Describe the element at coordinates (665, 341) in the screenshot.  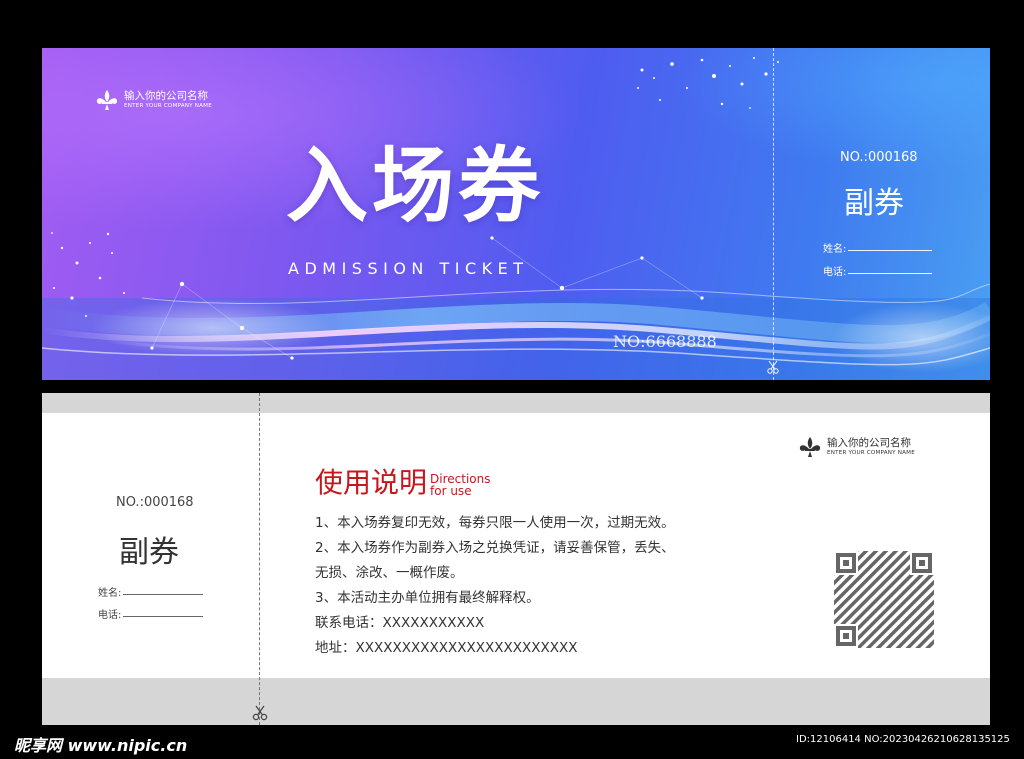
I see `ticket-serial-number: NO:6668888` at that location.